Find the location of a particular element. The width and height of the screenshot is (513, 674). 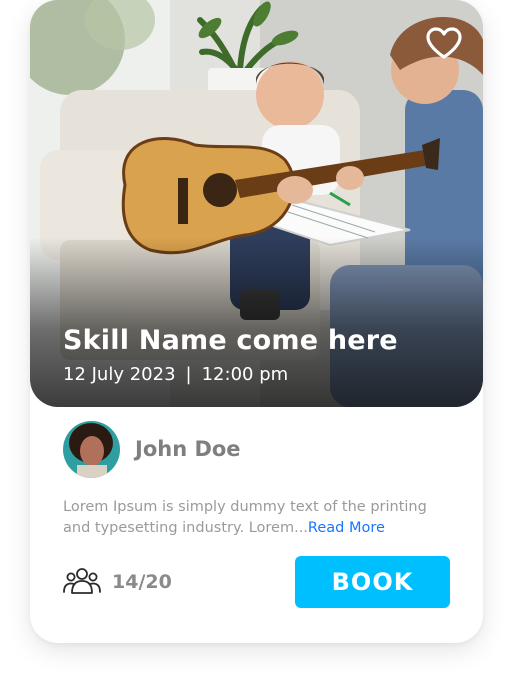

avatar is located at coordinates (91, 449).